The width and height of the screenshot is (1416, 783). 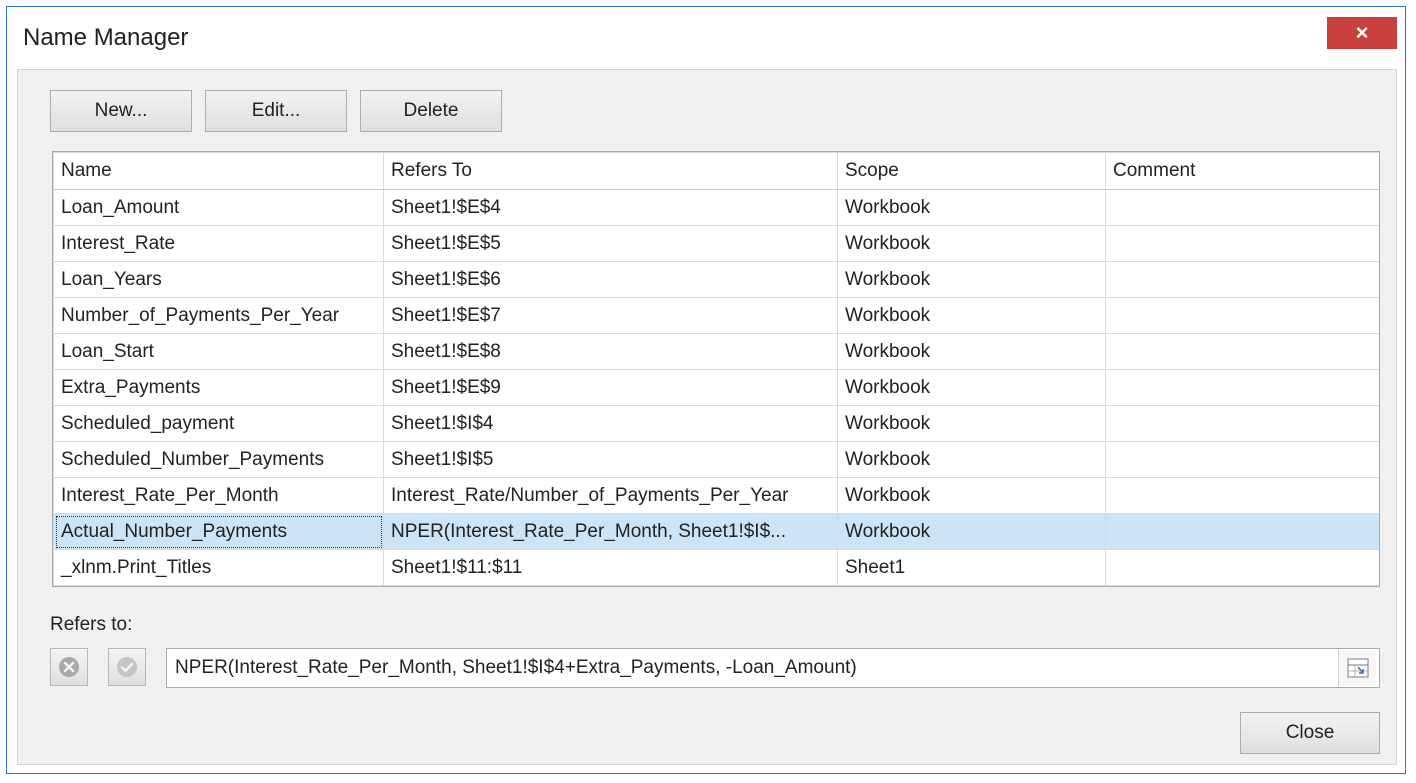 I want to click on cancel-edit-button, so click(x=69, y=667).